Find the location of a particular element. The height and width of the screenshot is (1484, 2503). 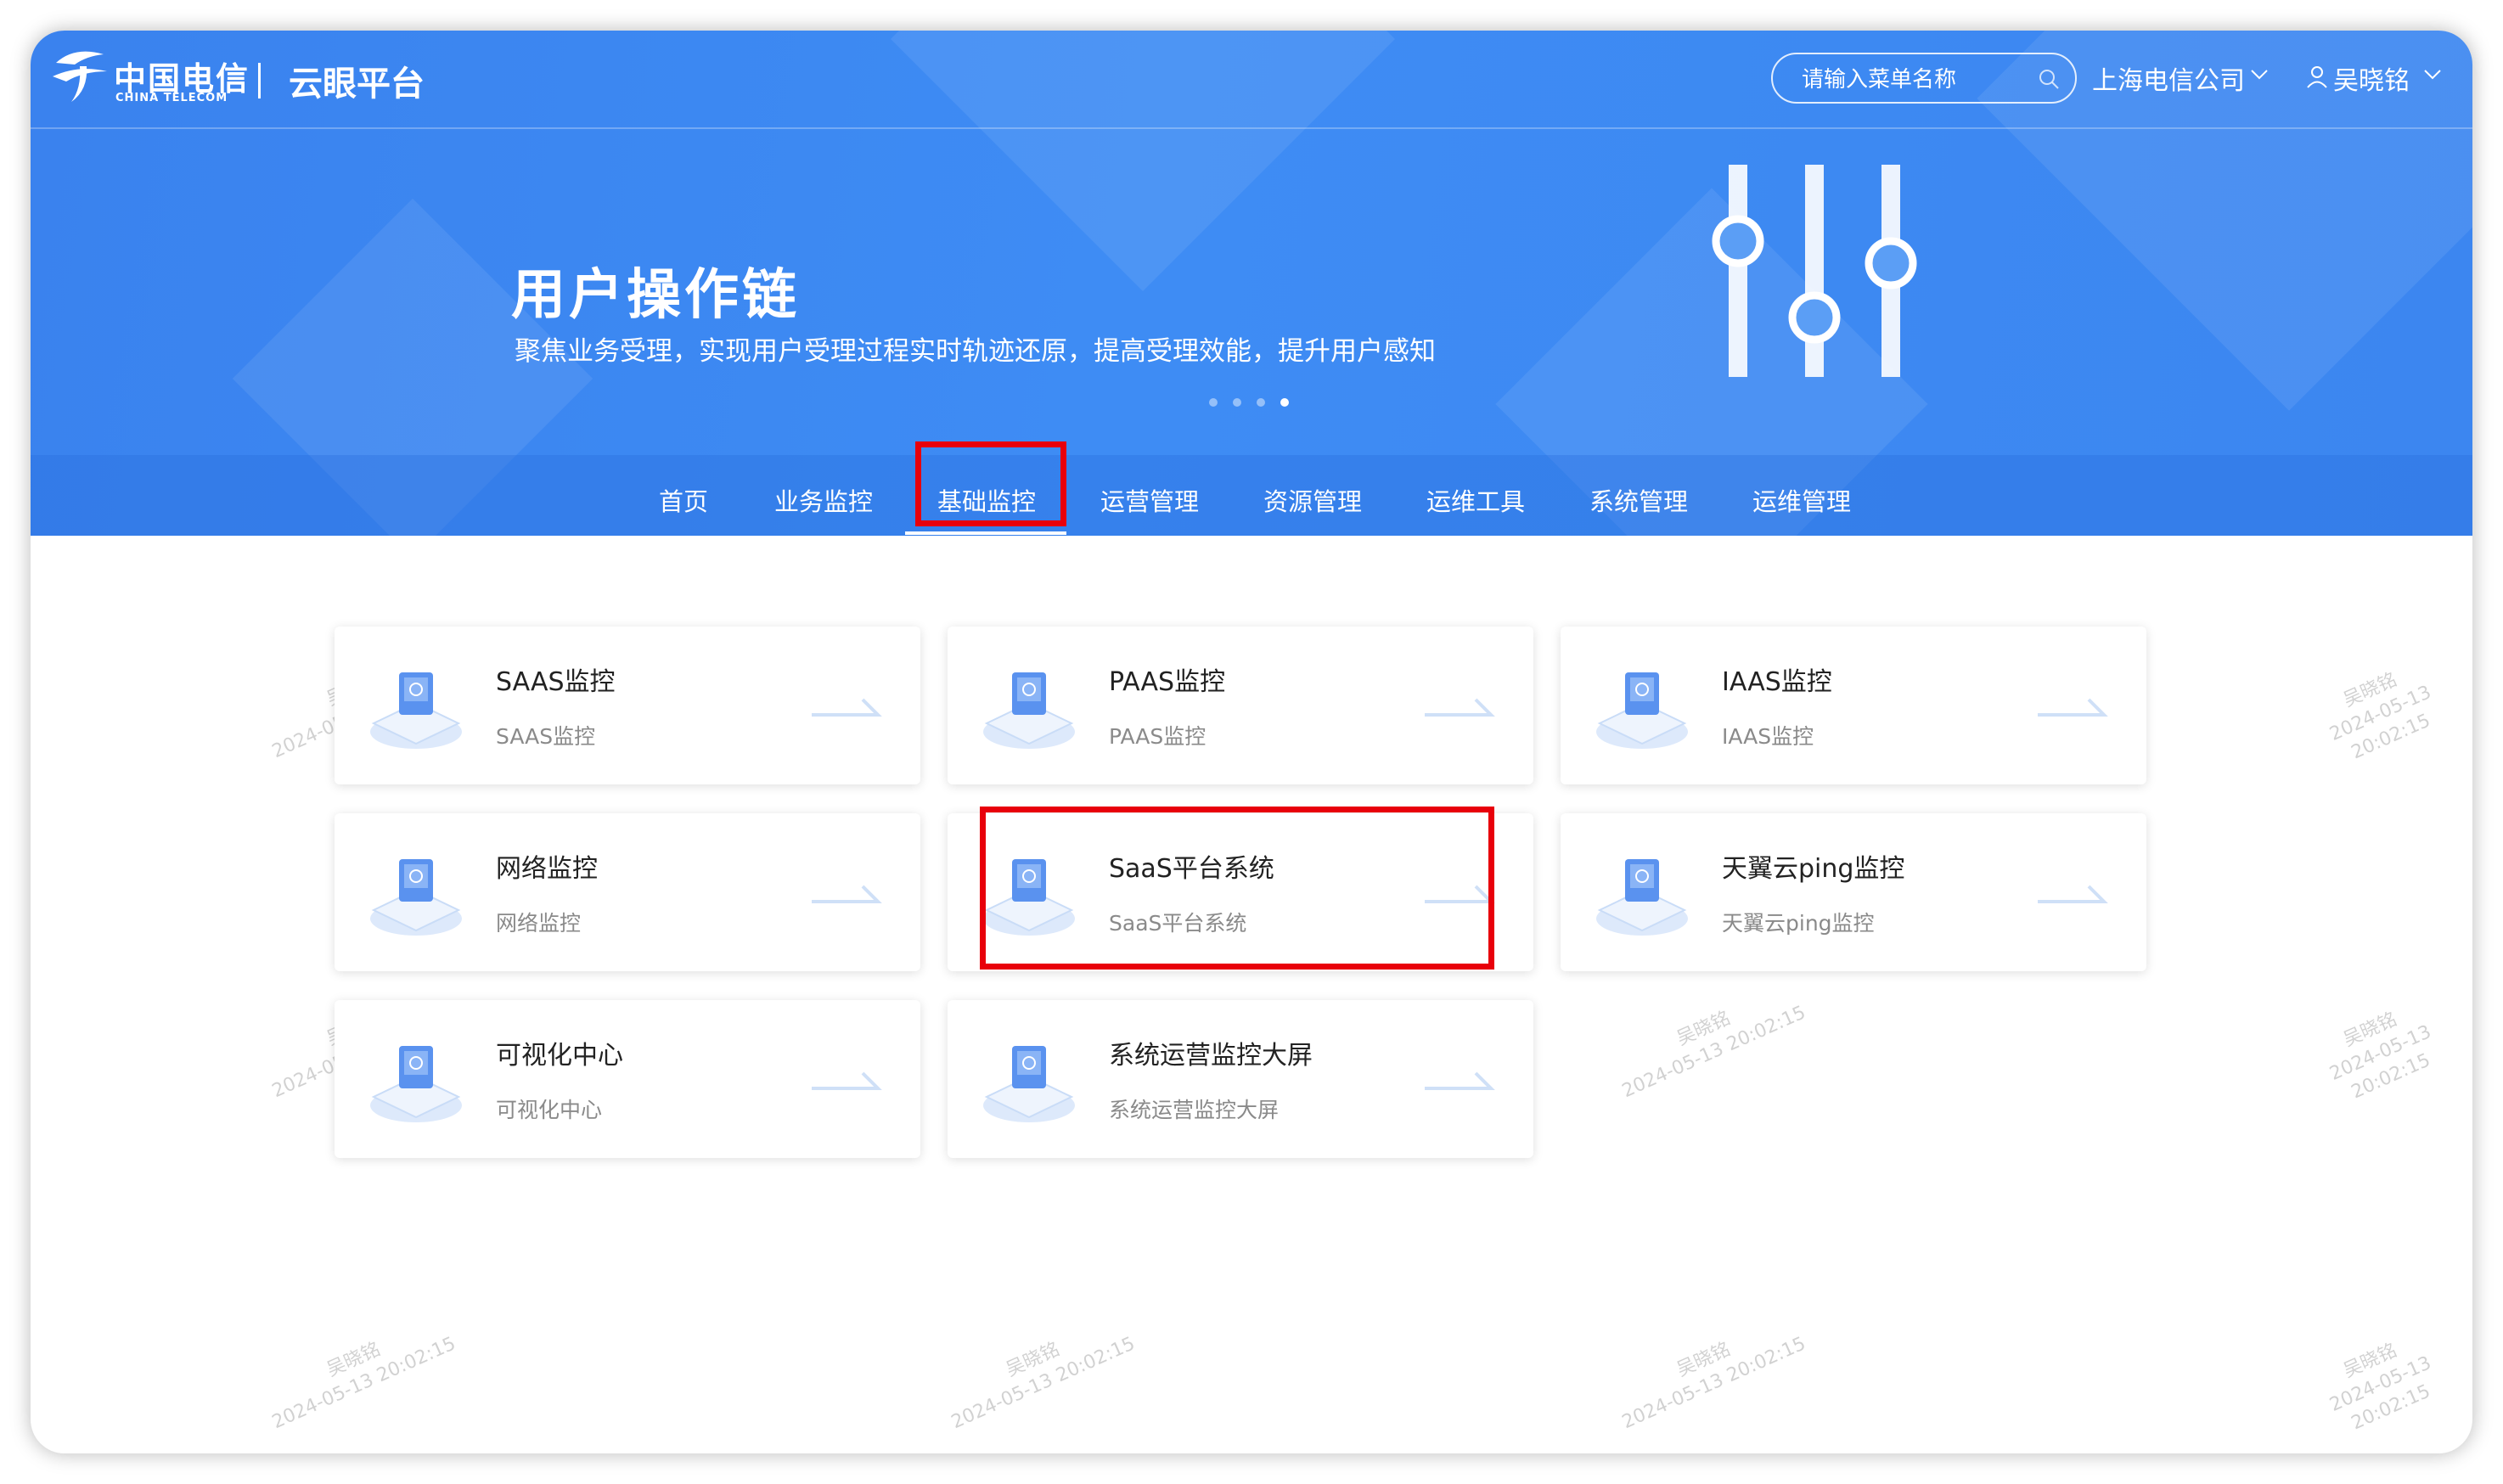

card-subtitle: 系统运营监控大屏 is located at coordinates (1195, 1110).